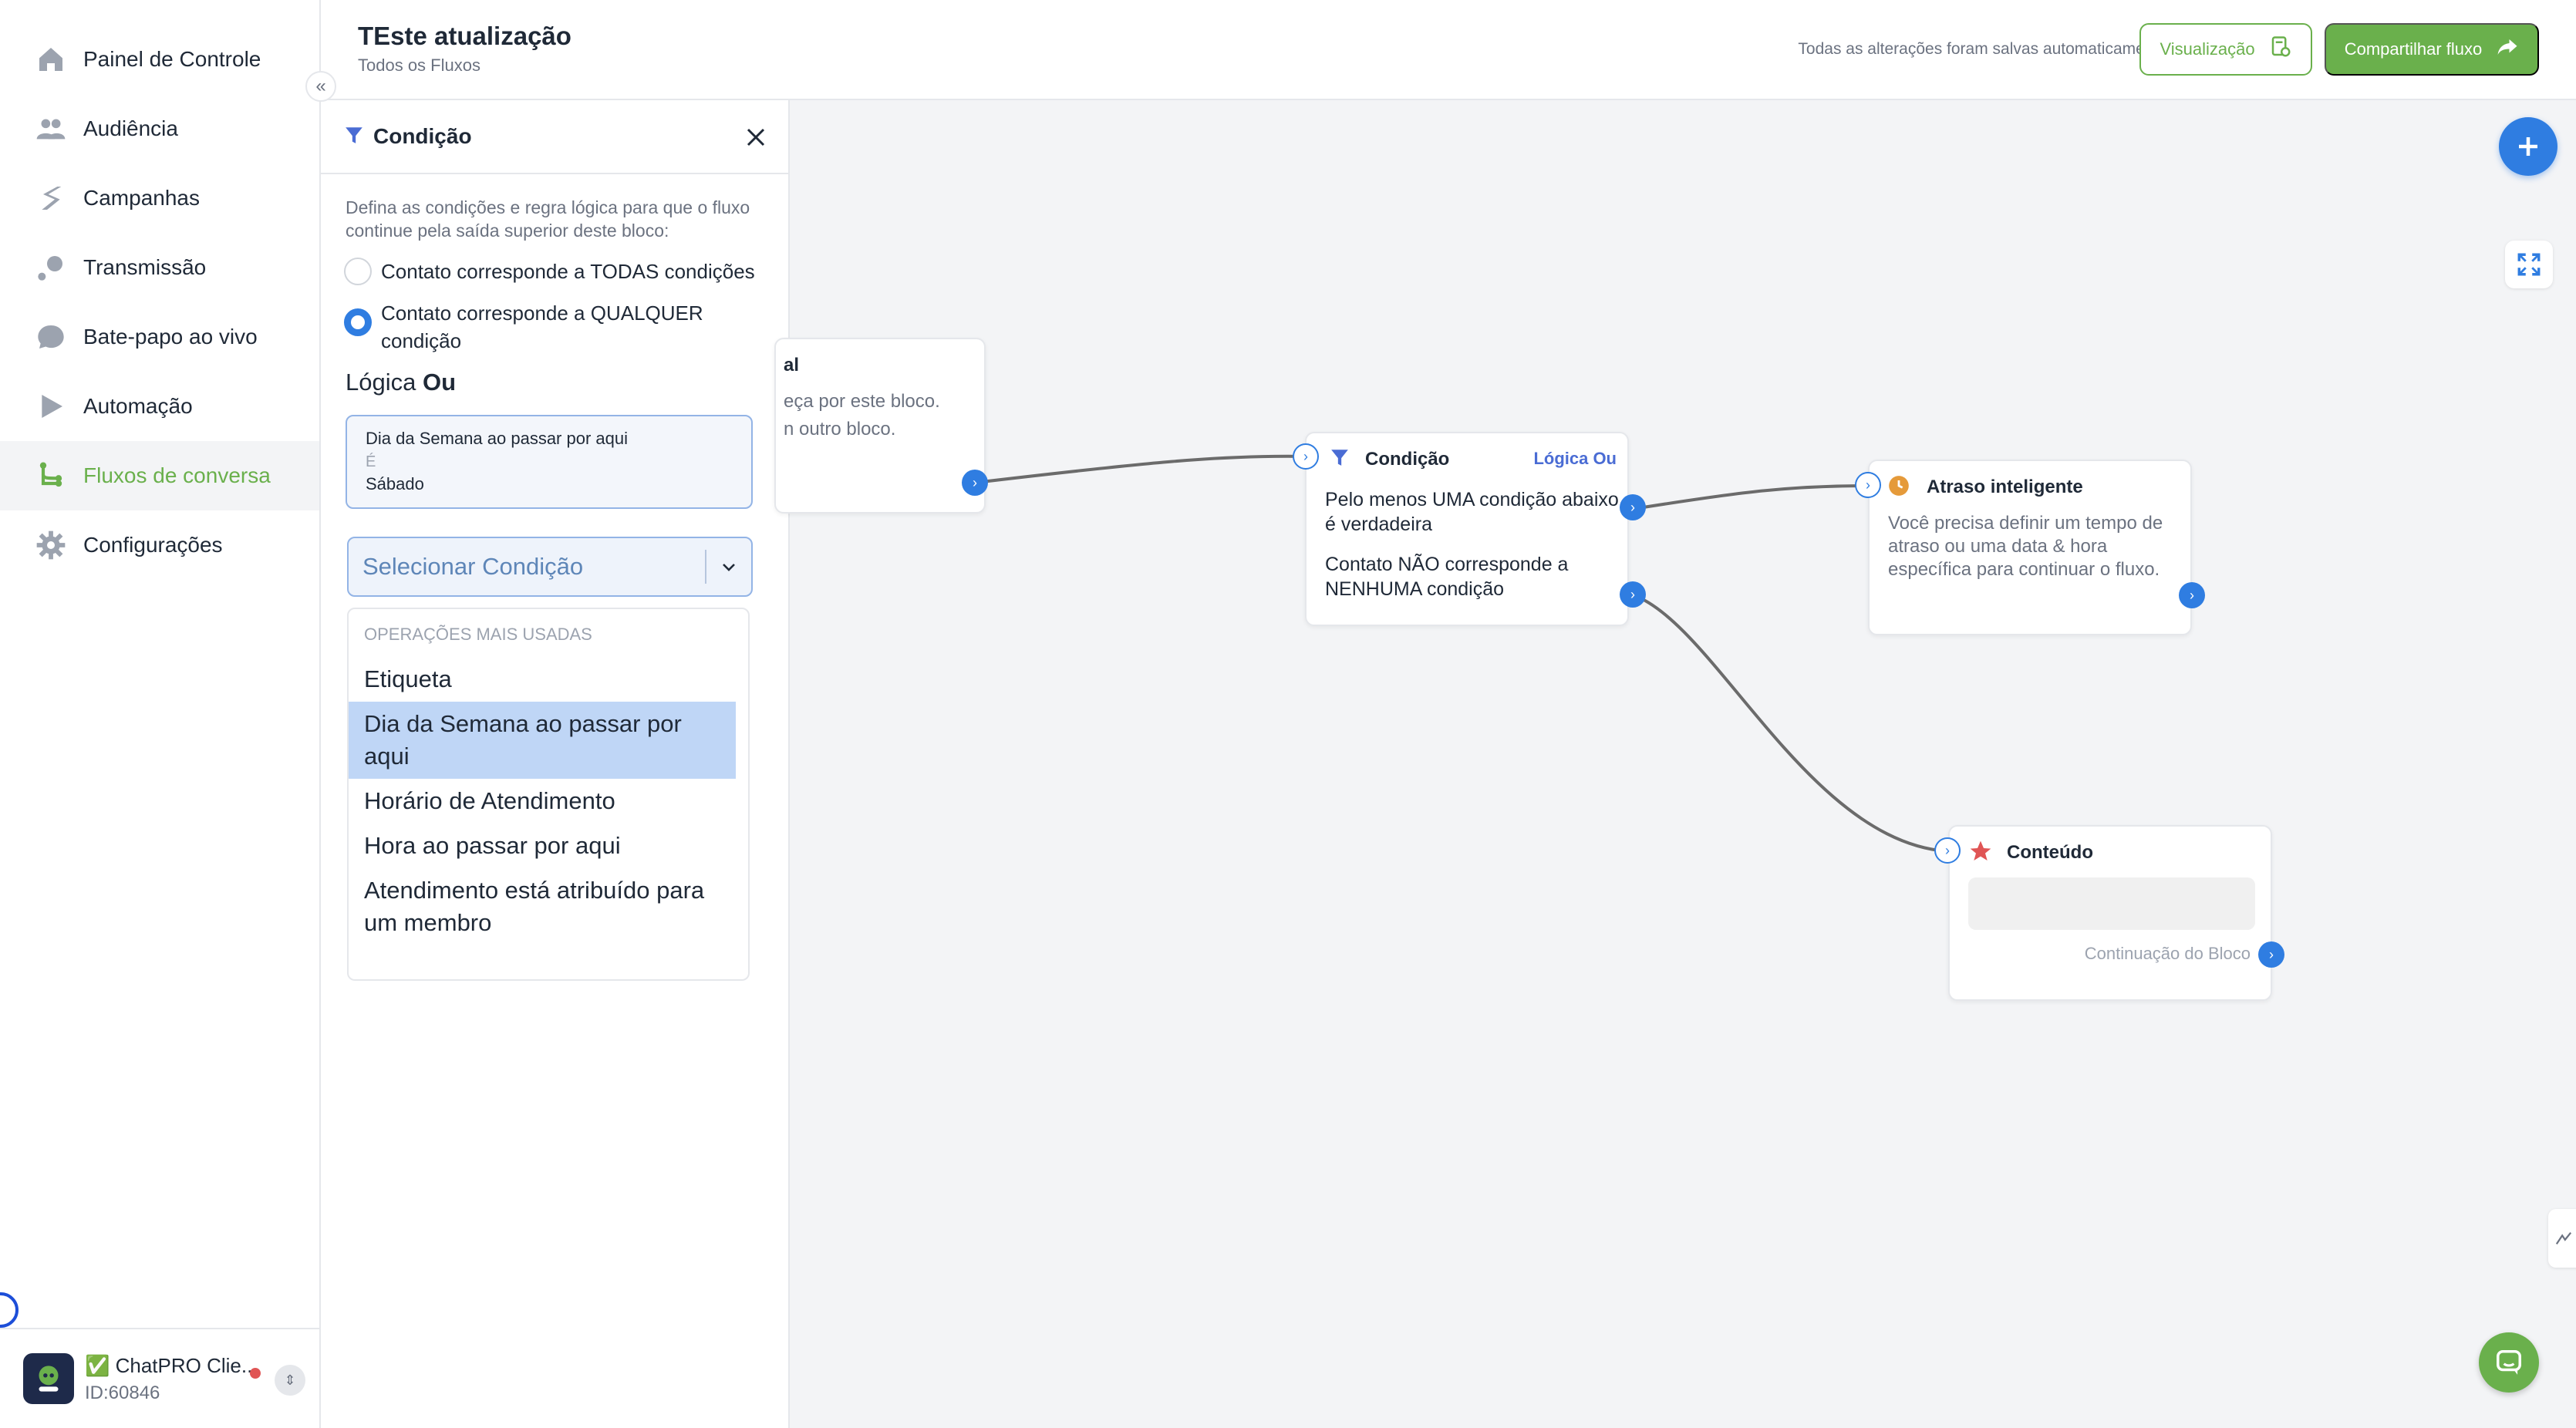 The height and width of the screenshot is (1428, 2576). Describe the element at coordinates (1306, 456) in the screenshot. I see `condition-input-port: ›` at that location.